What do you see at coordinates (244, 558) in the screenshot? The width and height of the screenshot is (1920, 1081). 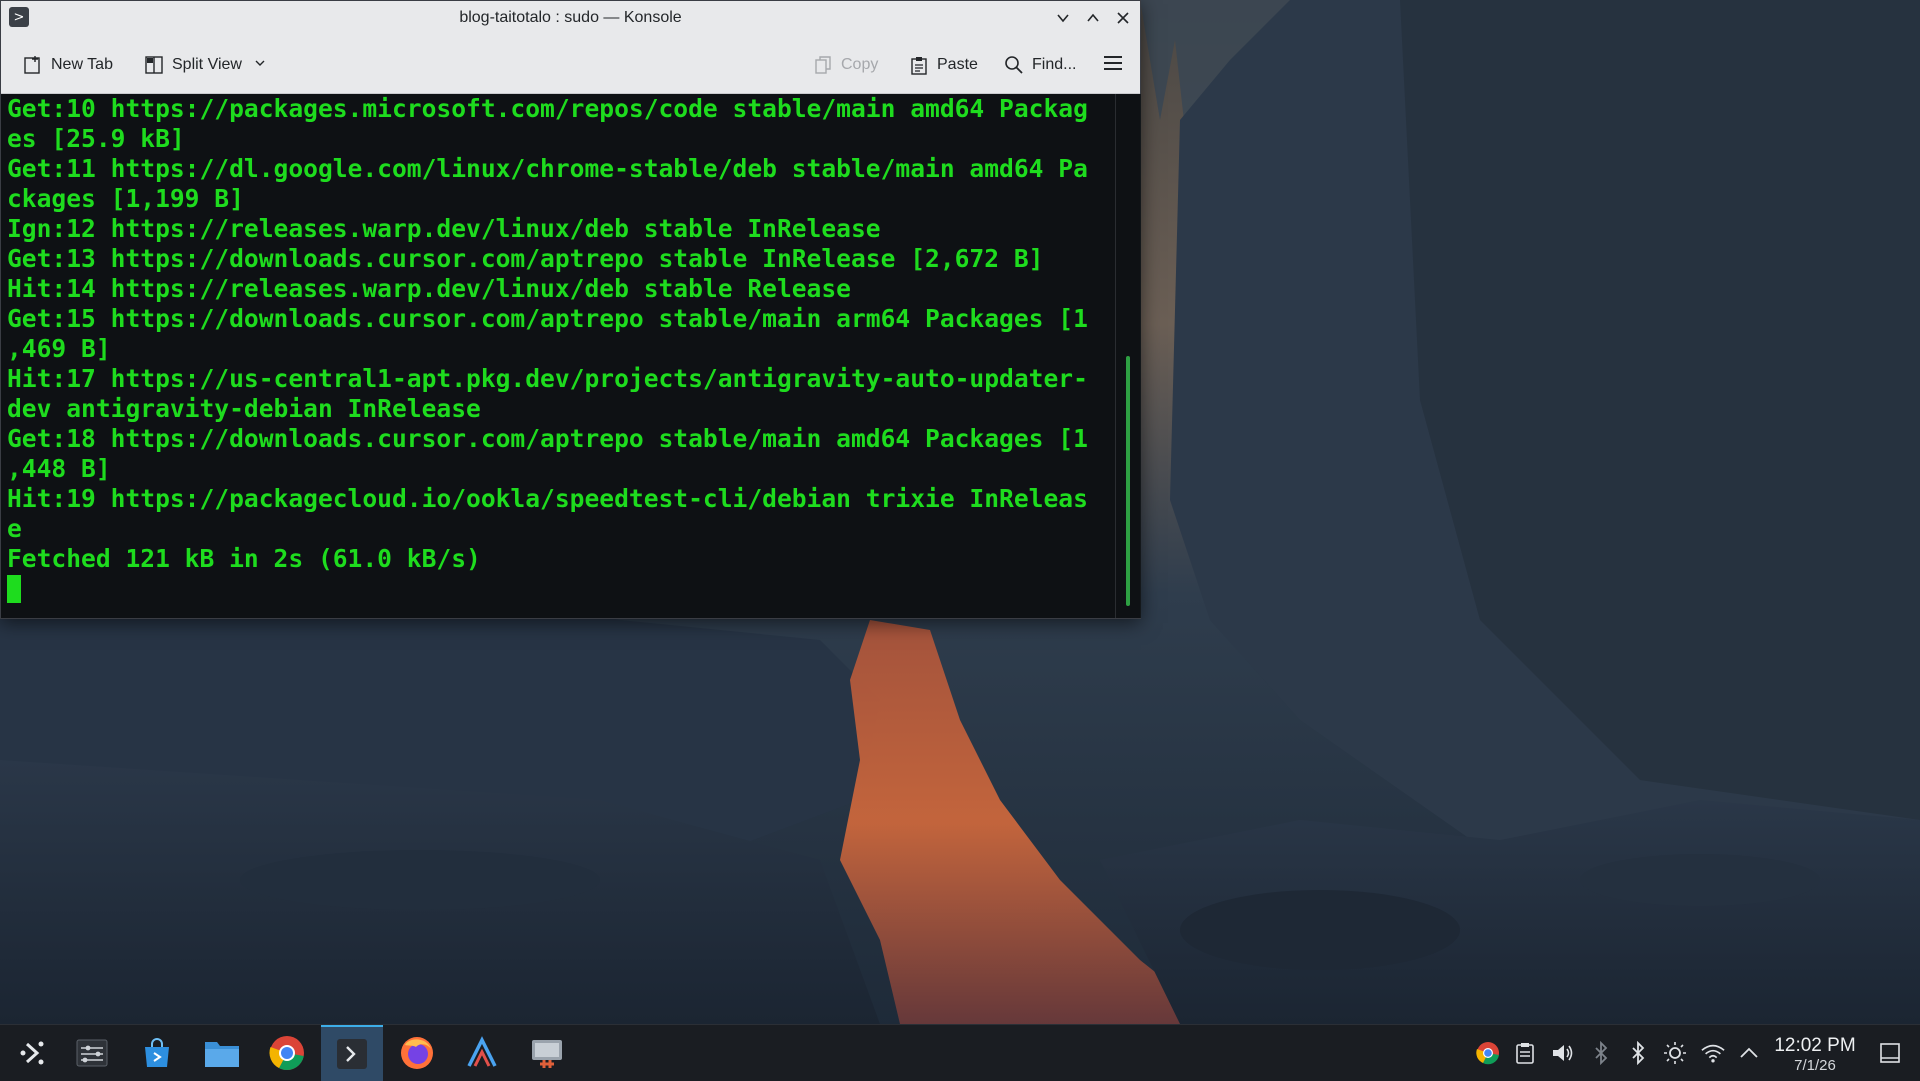 I see `terminal-line: Fetched 121 kB in 2s (61.0 kB/s)` at bounding box center [244, 558].